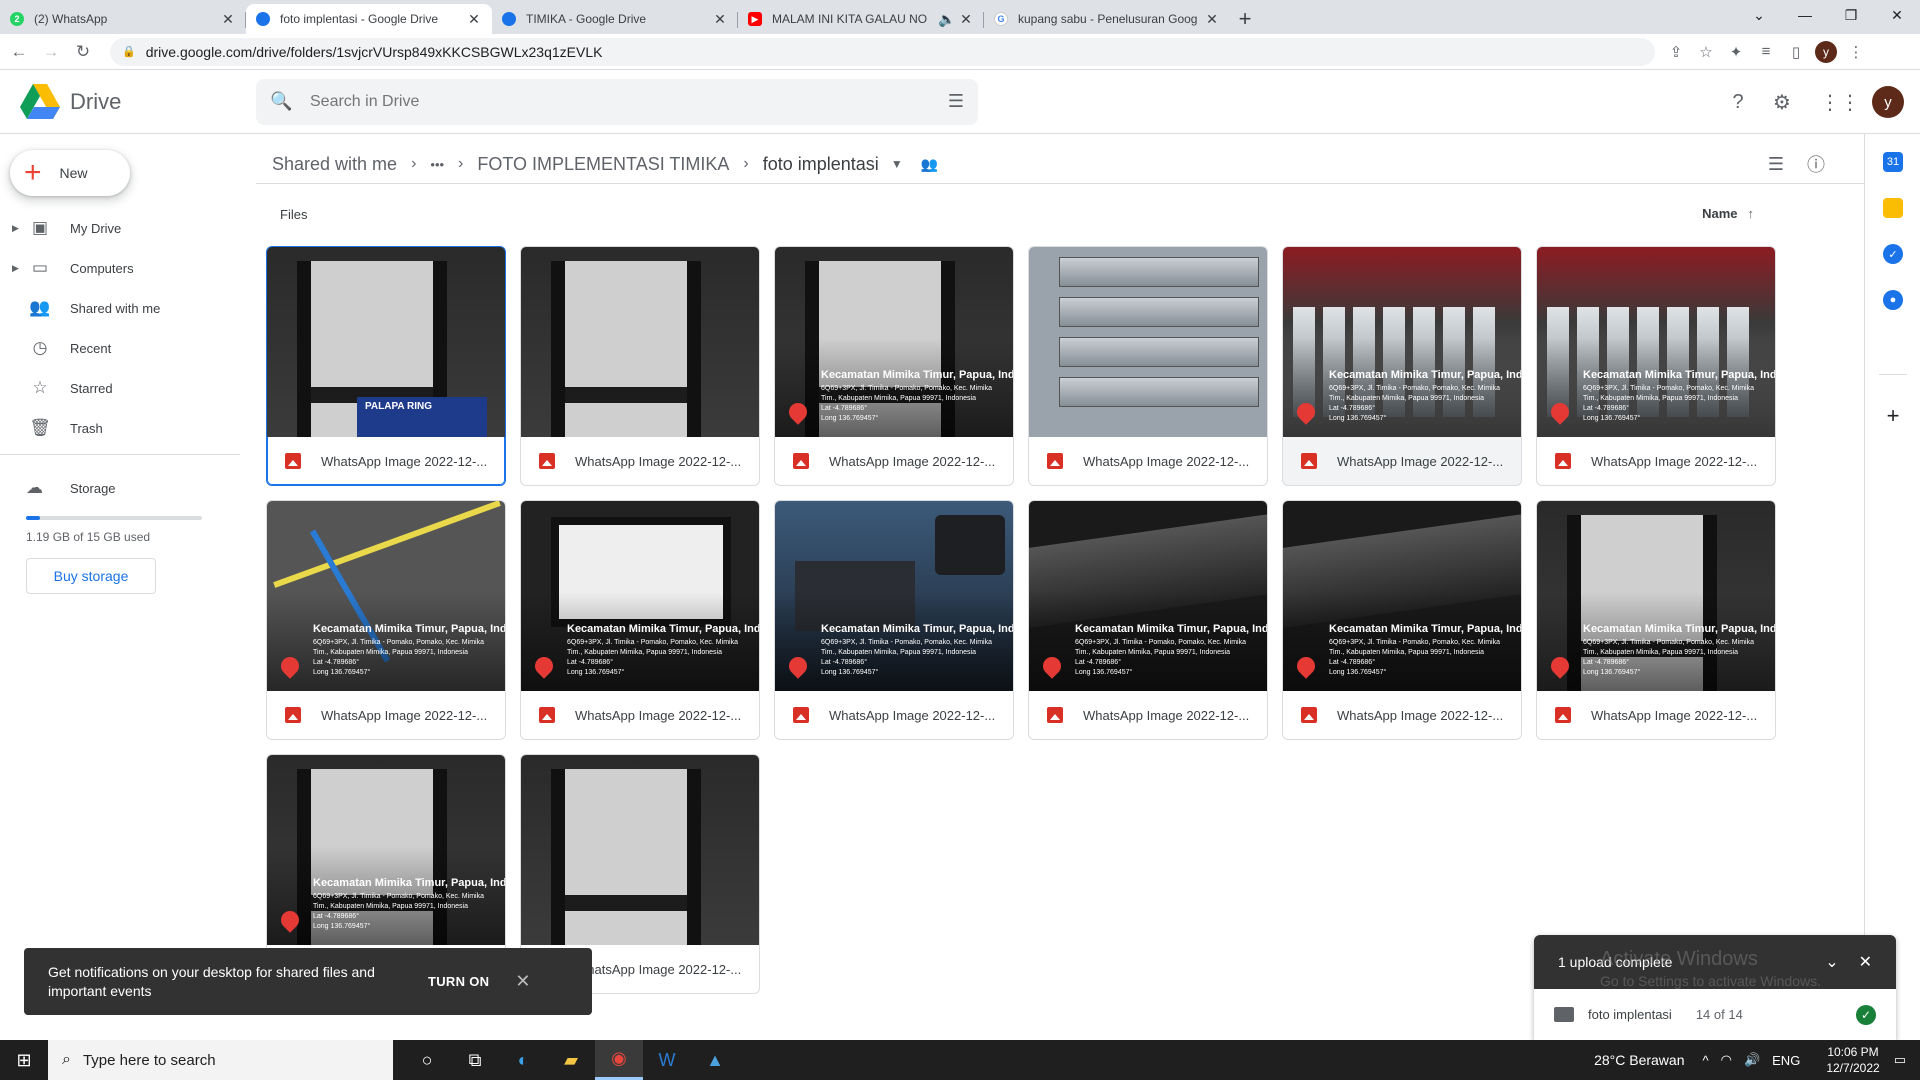  What do you see at coordinates (615, 19) in the screenshot?
I see `tab-drive-timika: TIMIKA - Google Drive ✕` at bounding box center [615, 19].